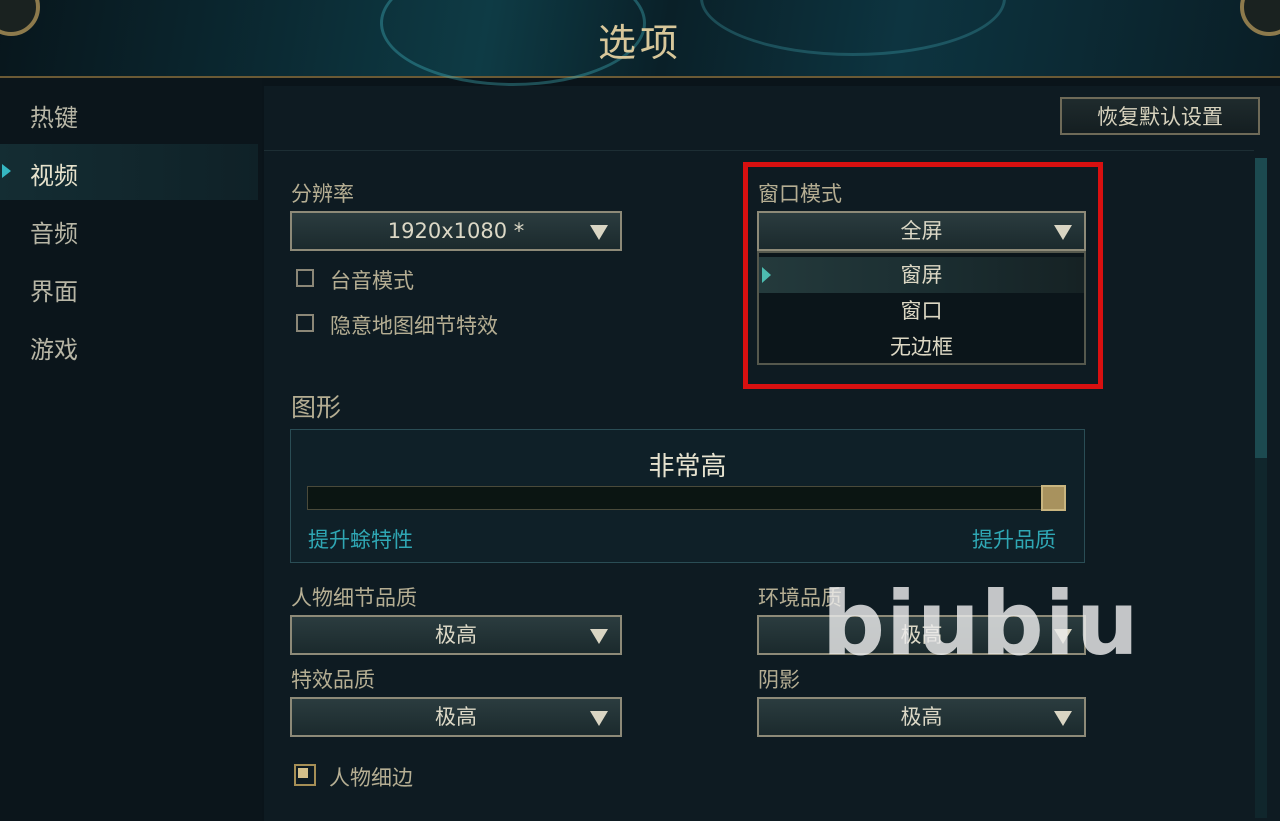 The height and width of the screenshot is (821, 1280). What do you see at coordinates (354, 598) in the screenshot?
I see `character-quality-label: 人物细节品质` at bounding box center [354, 598].